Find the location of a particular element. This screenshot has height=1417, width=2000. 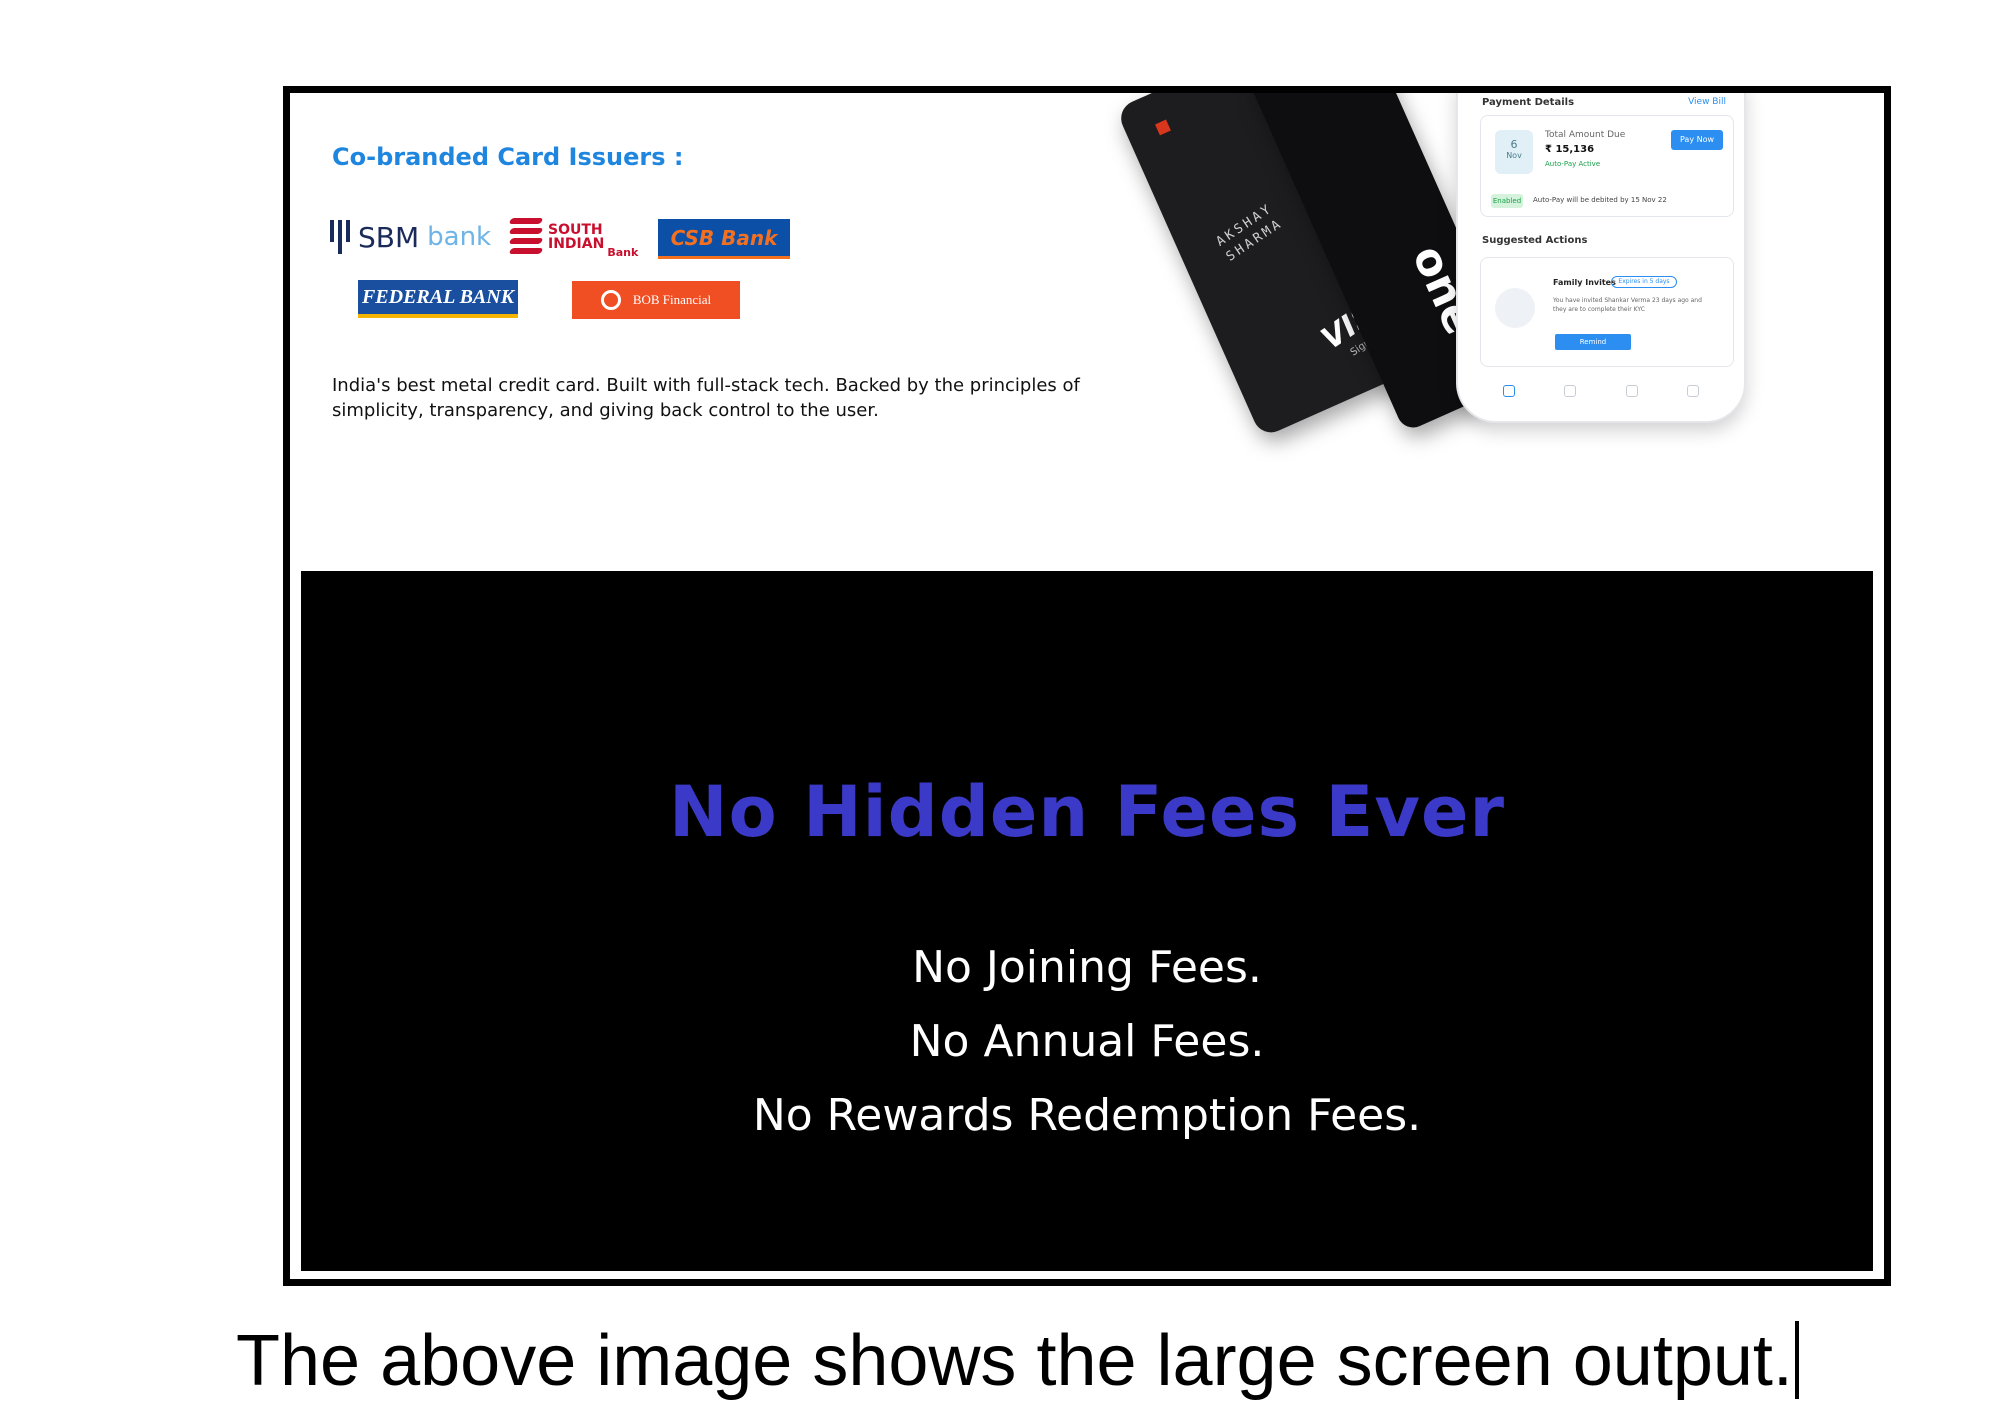

bob-logo-text: BOB Financial is located at coordinates (672, 299).